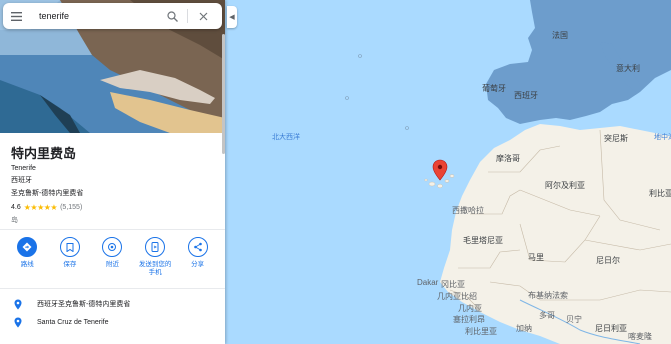 This screenshot has width=671, height=344. I want to click on place-name-latin: Tenerife, so click(23, 168).